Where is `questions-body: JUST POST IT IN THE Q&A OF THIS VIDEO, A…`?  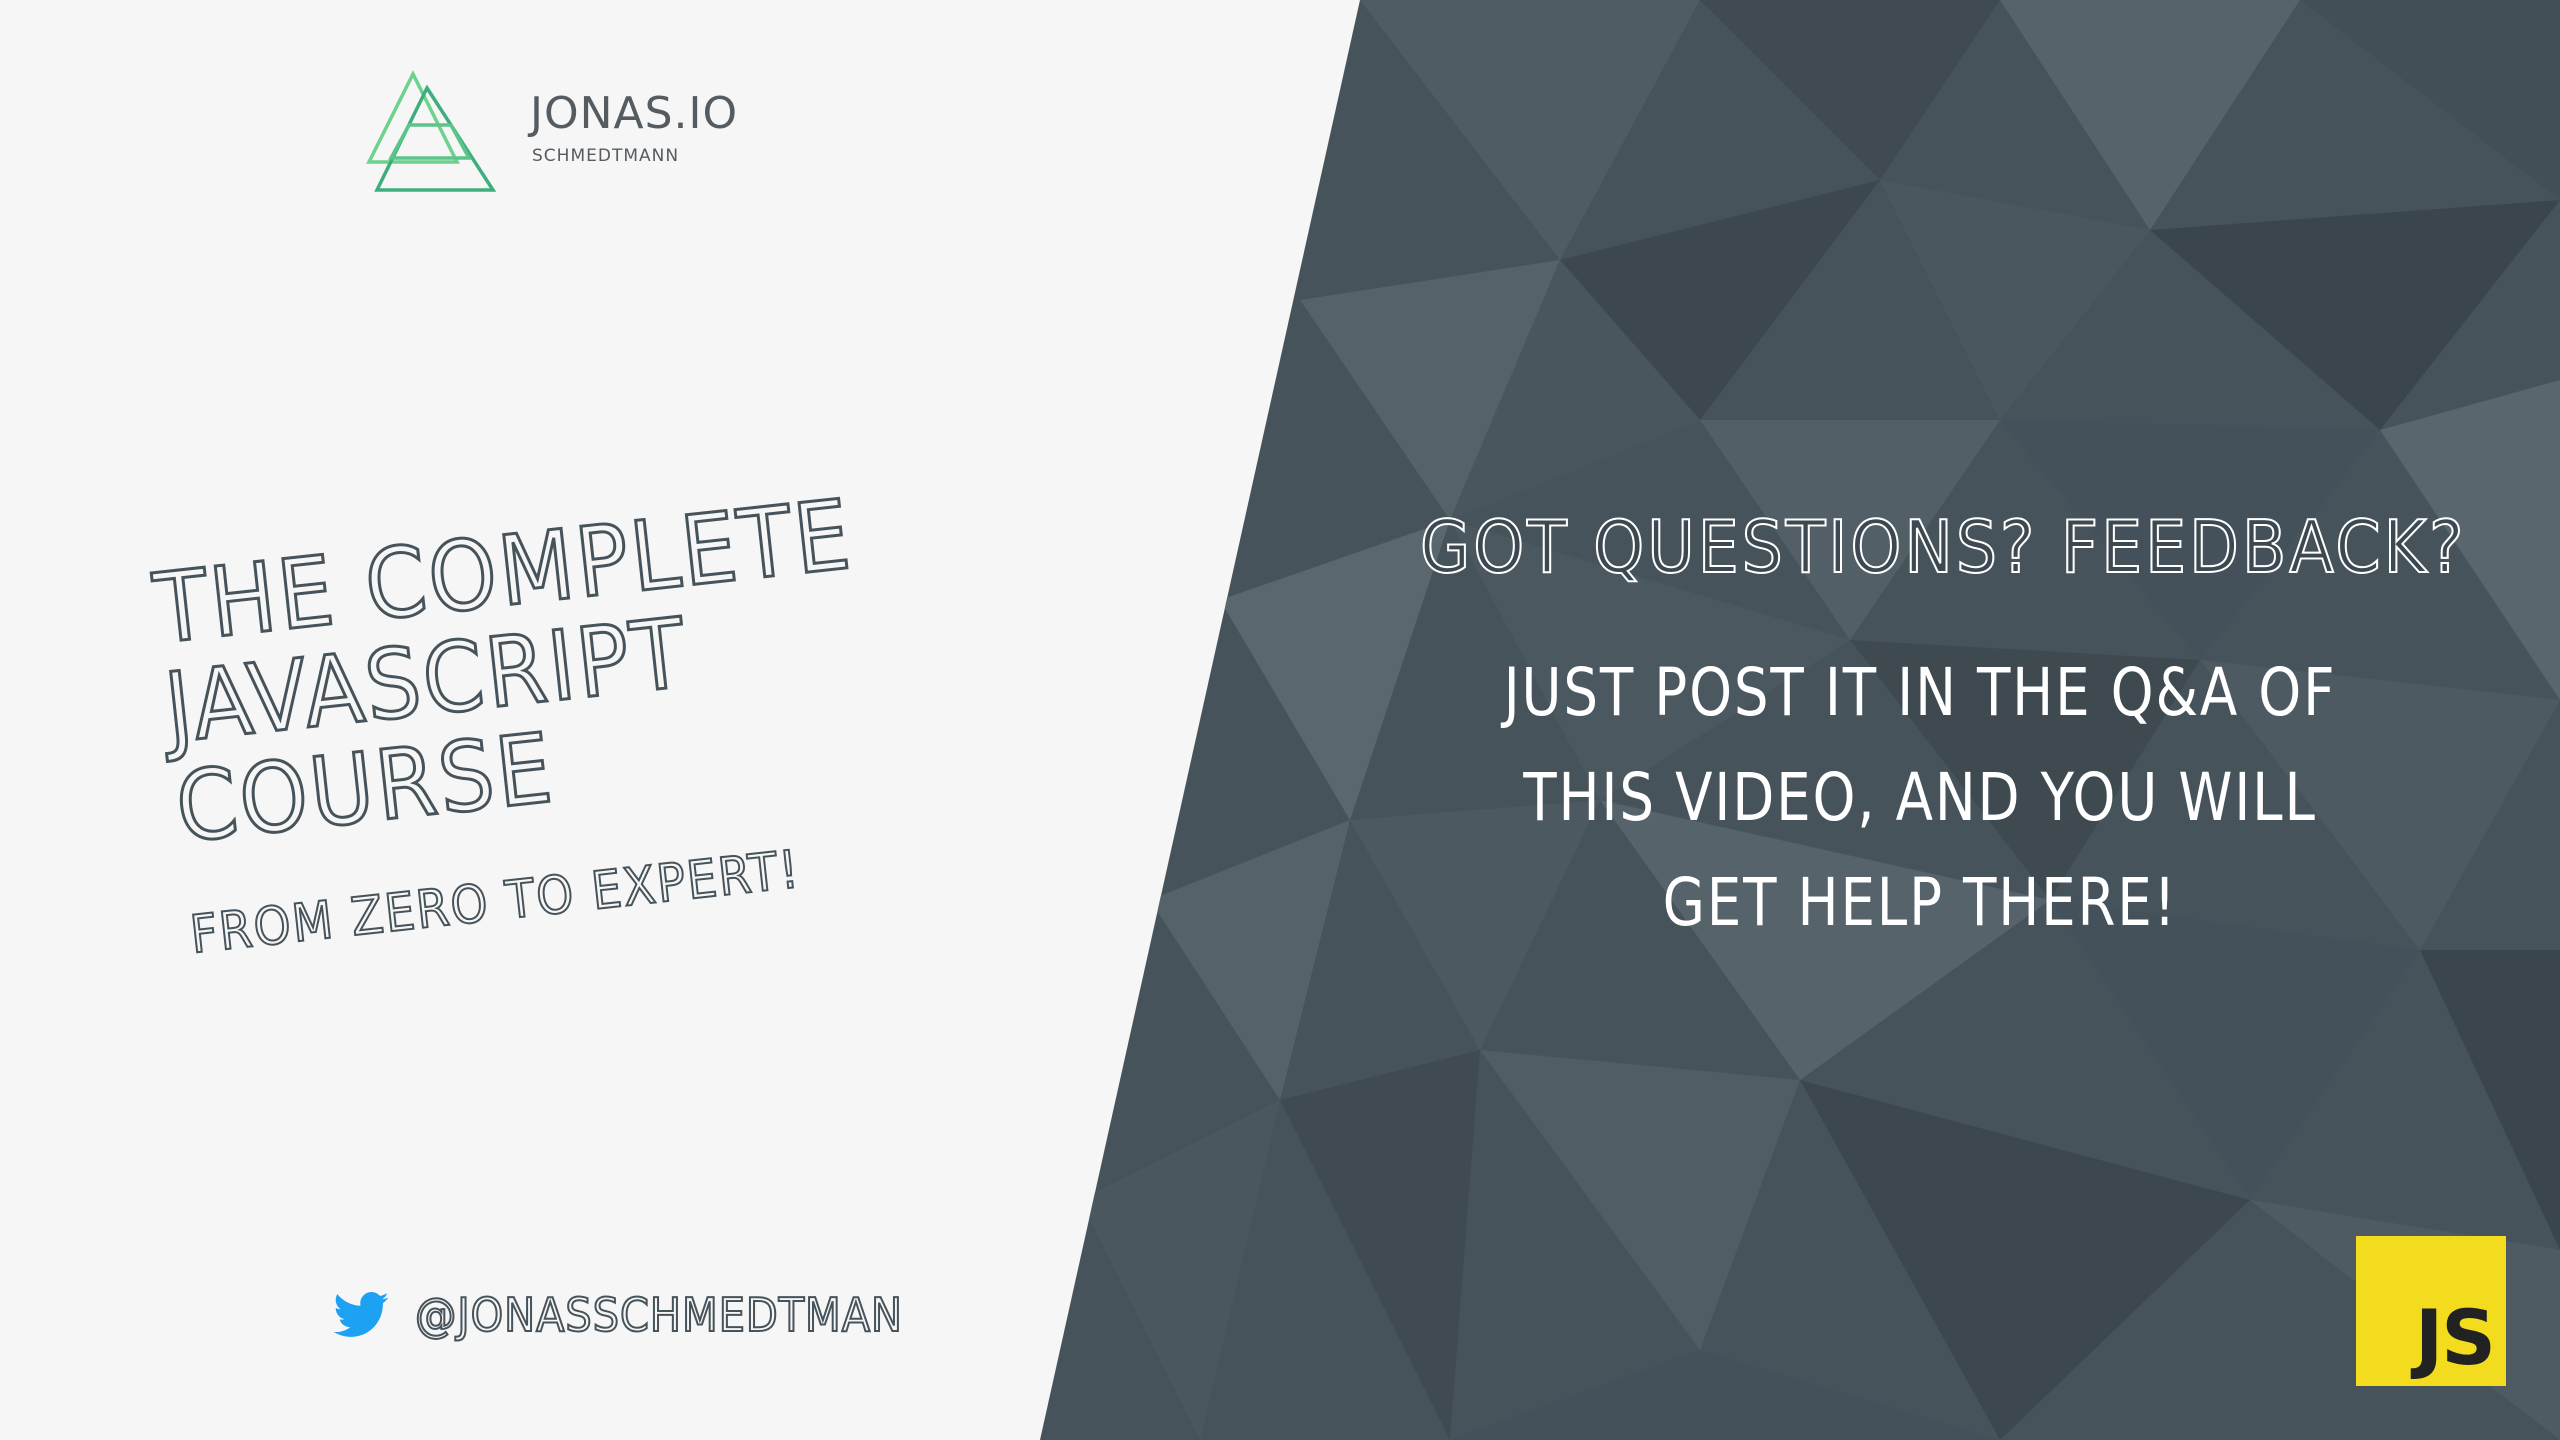
questions-body: JUST POST IT IN THE Q&A OF THIS VIDEO, A… is located at coordinates (1920, 797).